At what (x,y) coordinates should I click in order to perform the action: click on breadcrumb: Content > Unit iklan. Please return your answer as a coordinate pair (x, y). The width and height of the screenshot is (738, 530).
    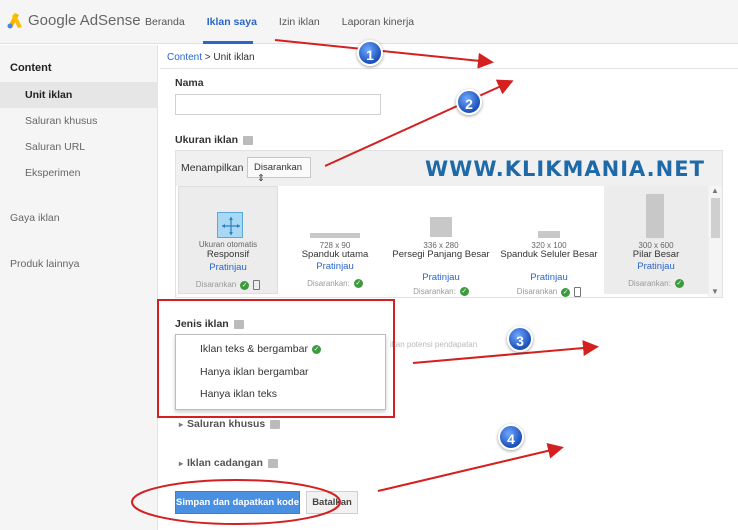
    Looking at the image, I should click on (211, 57).